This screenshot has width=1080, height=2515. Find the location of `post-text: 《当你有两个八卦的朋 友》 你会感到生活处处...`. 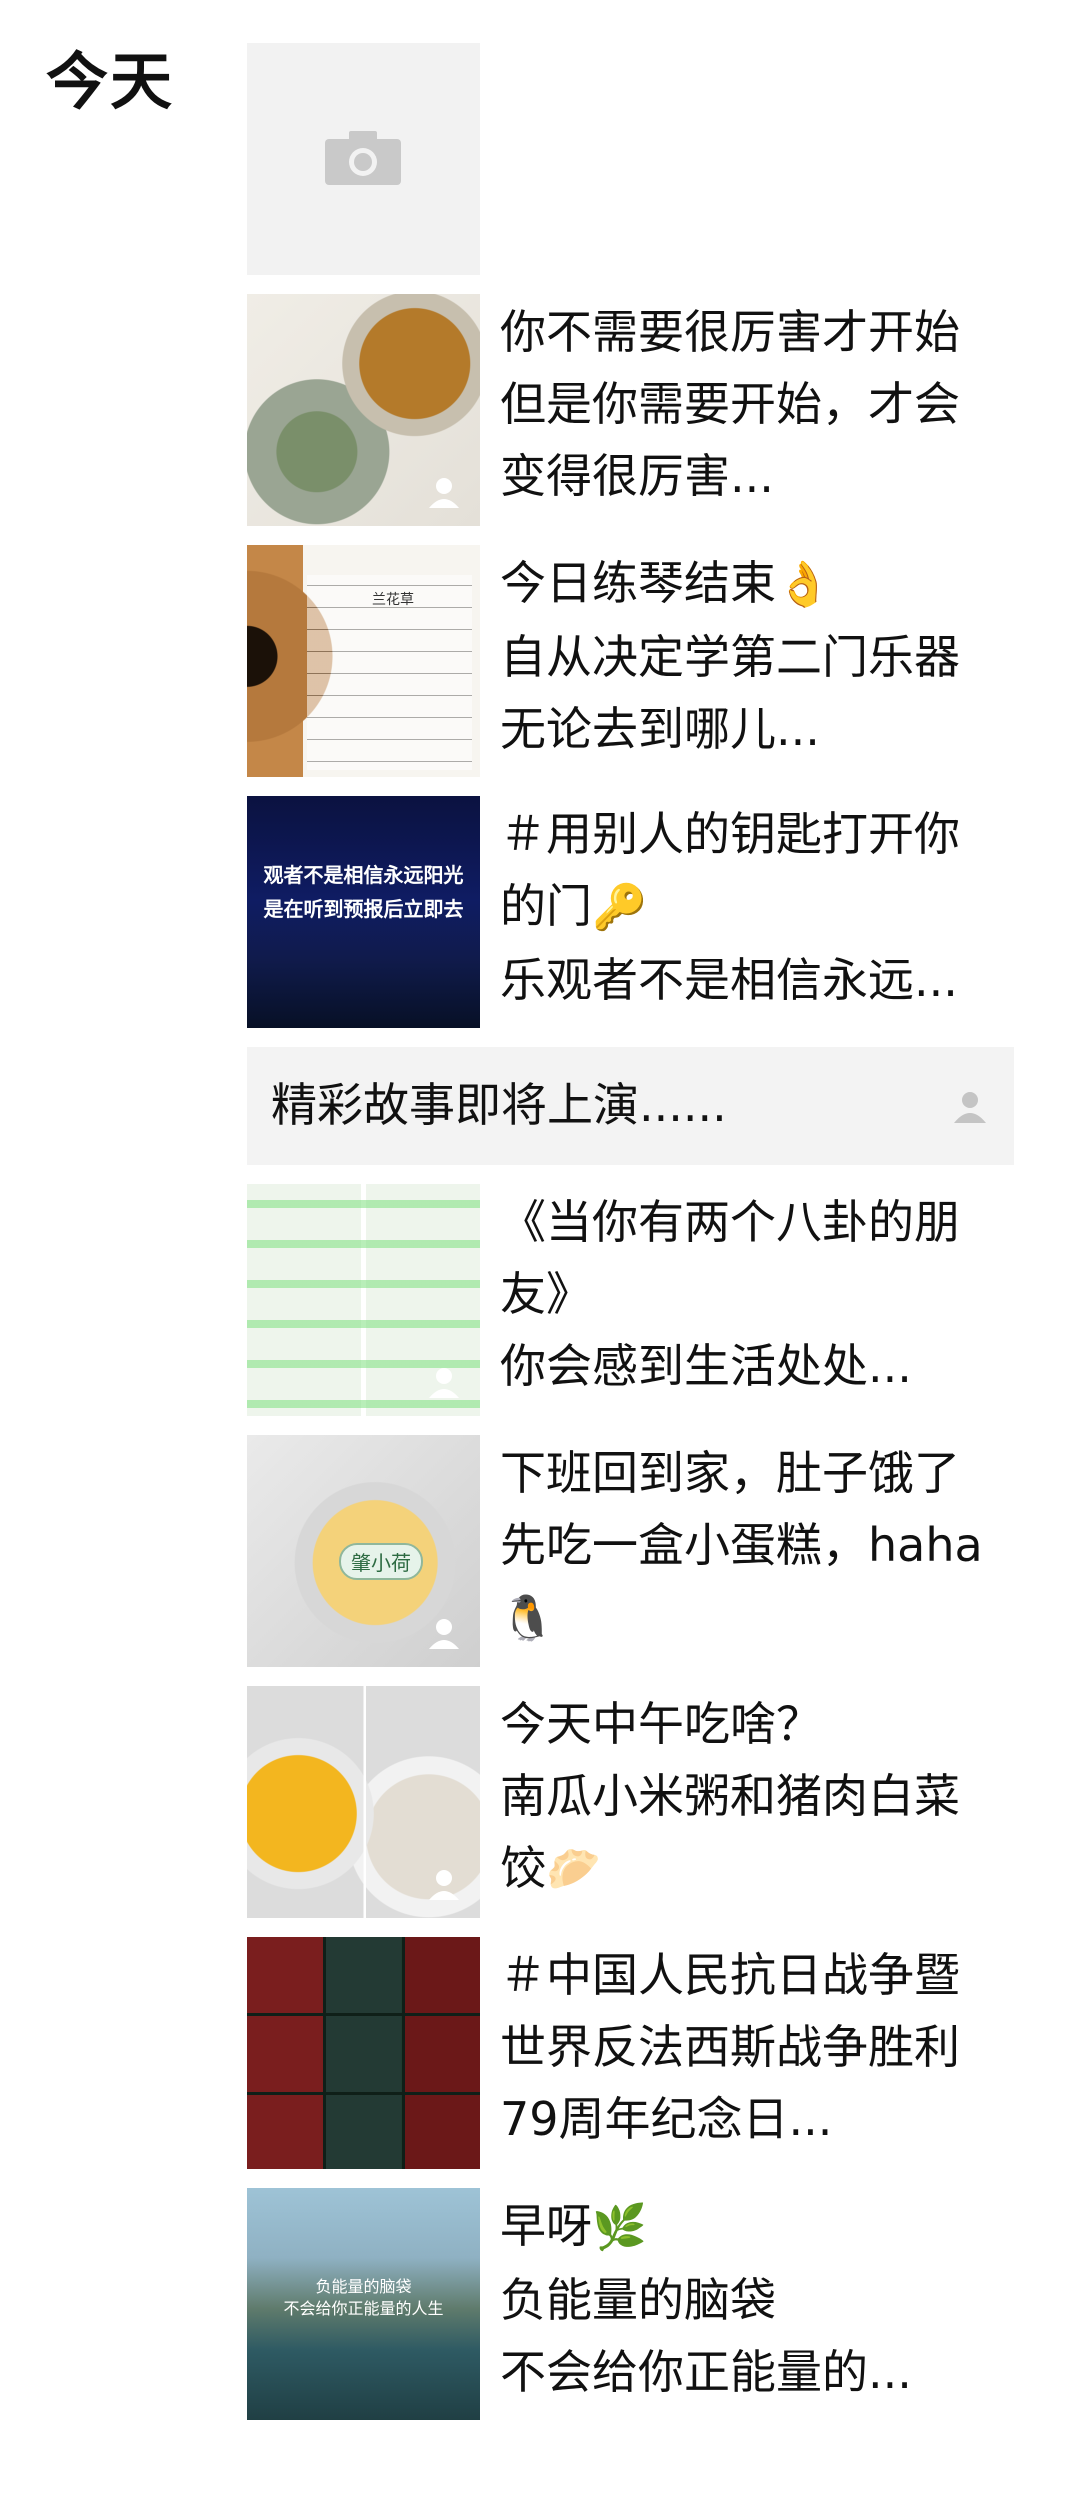

post-text: 《当你有两个八卦的朋 友》 你会感到生活处处... is located at coordinates (753, 1293).